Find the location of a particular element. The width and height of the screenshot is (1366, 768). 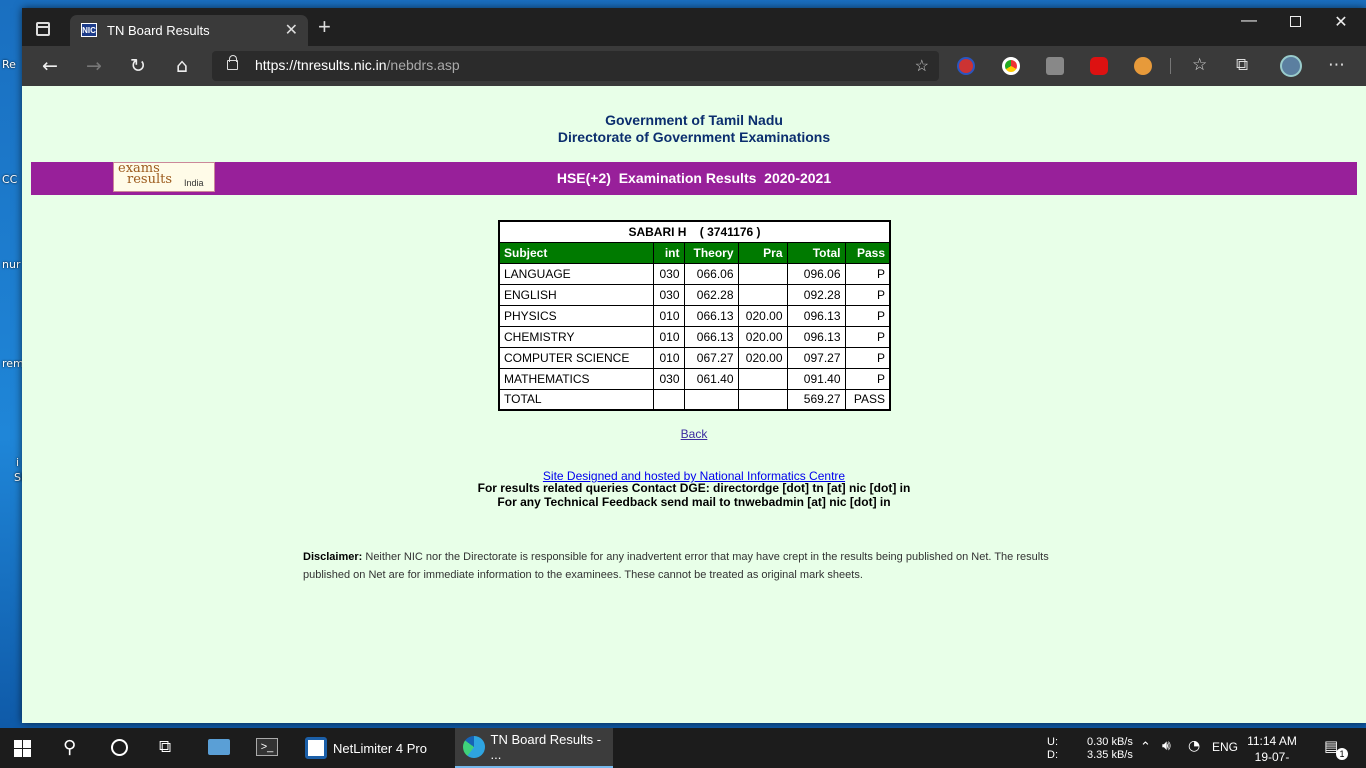

terminal-icon: >_ is located at coordinates (267, 747).